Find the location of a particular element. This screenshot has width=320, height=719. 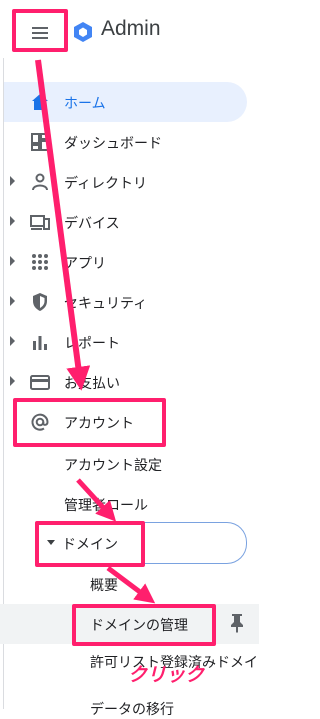

sidebar-subitem-account-settings: アカウント設定 is located at coordinates (113, 465).